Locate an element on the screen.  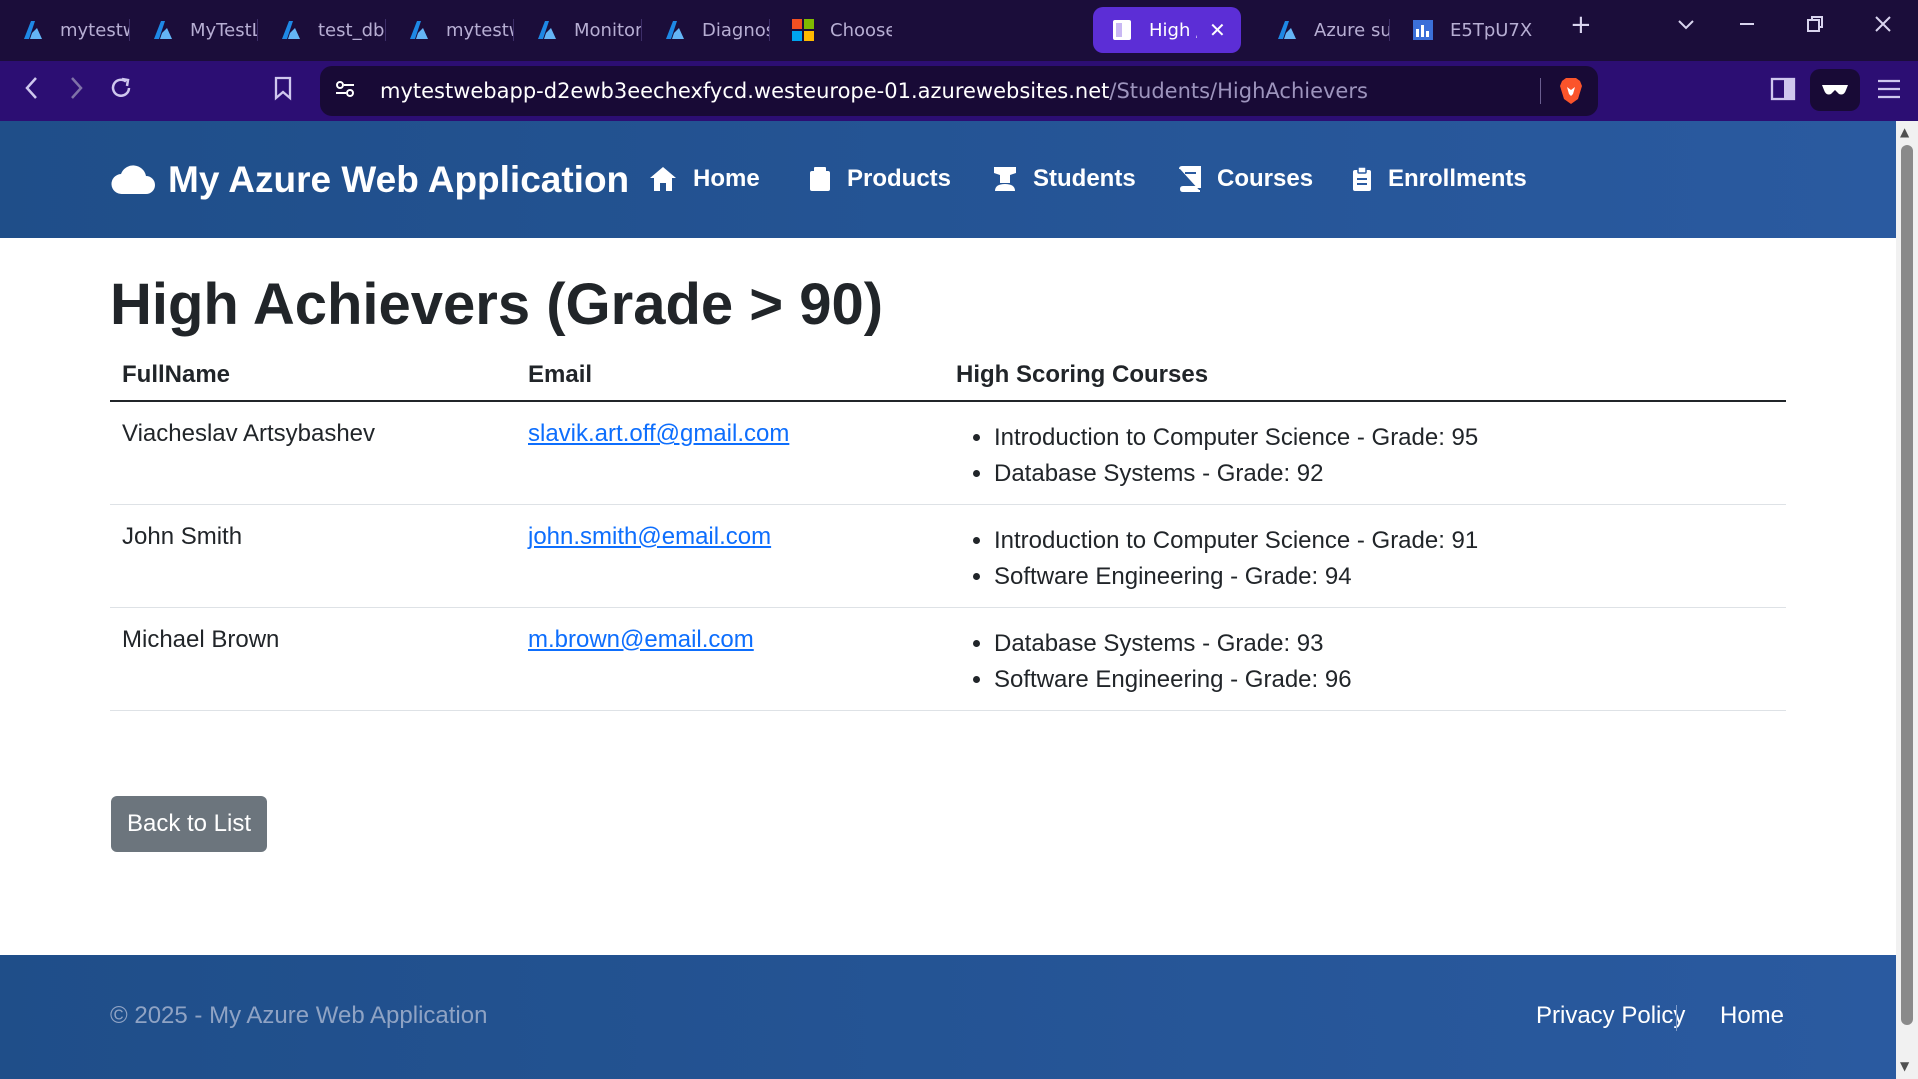
active-browser-tab: High / ✕ is located at coordinates (1167, 30).